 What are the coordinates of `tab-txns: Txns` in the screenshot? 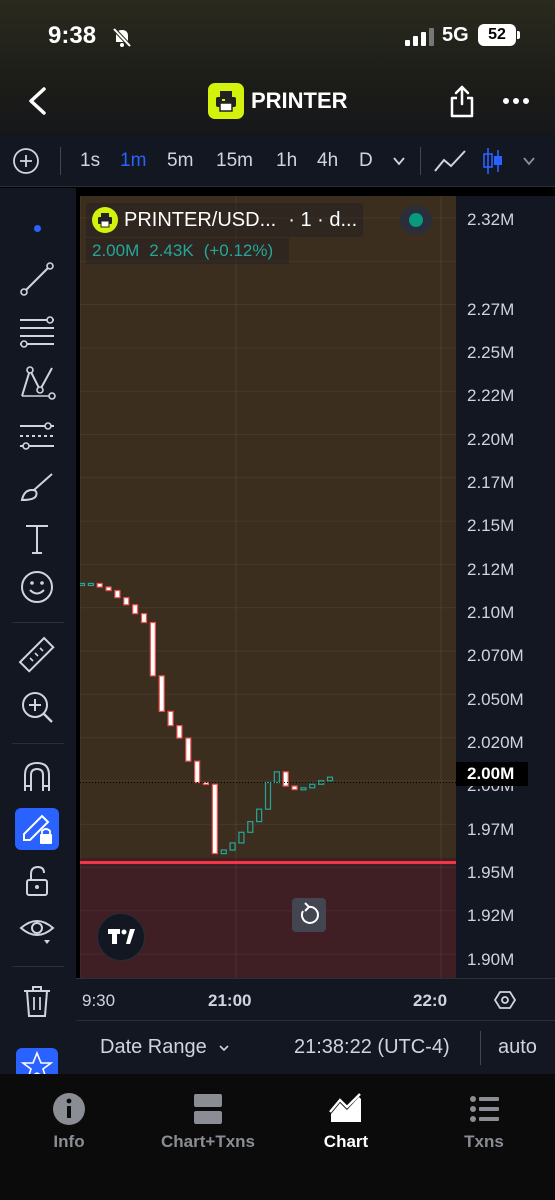 It's located at (484, 1122).